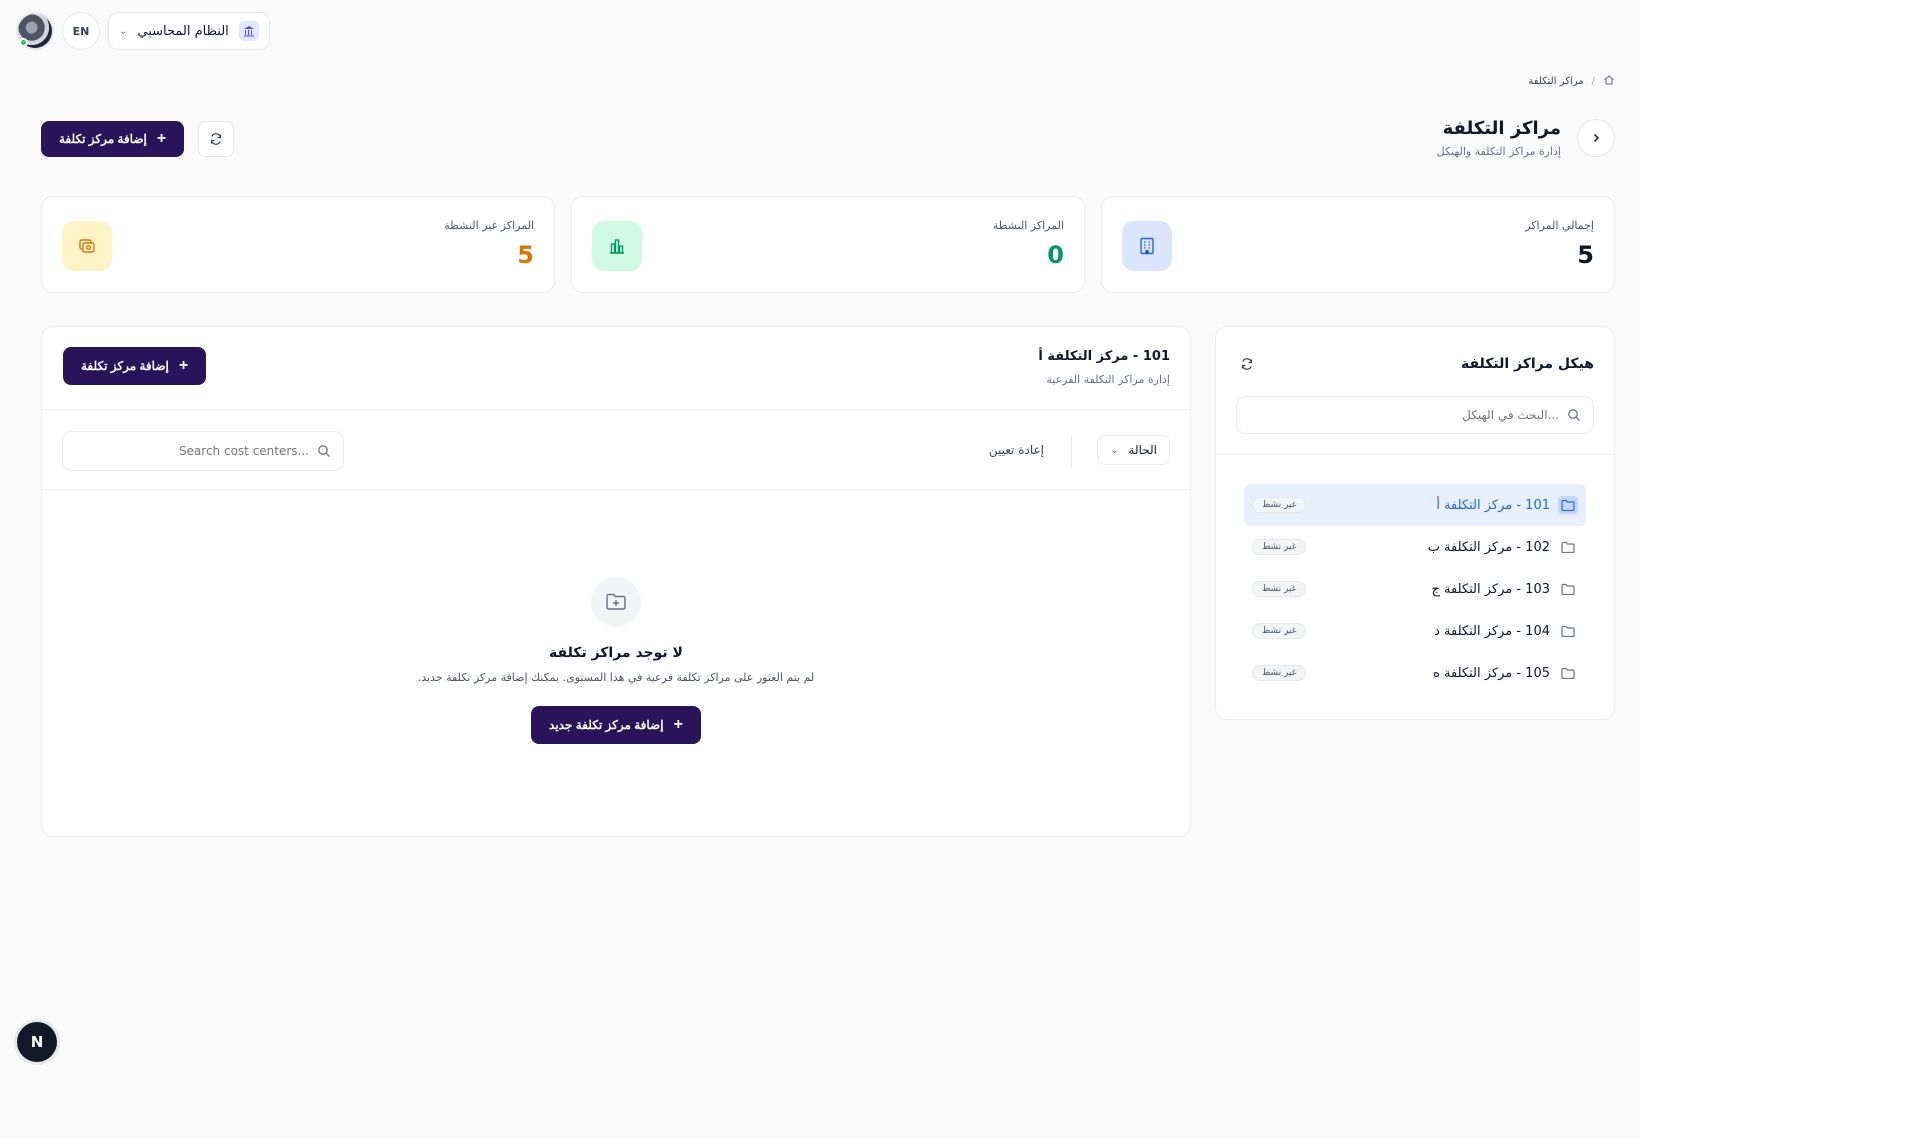 The width and height of the screenshot is (1920, 1138). I want to click on tree-item-label: 105 - مركز التكلفة ه, so click(1491, 673).